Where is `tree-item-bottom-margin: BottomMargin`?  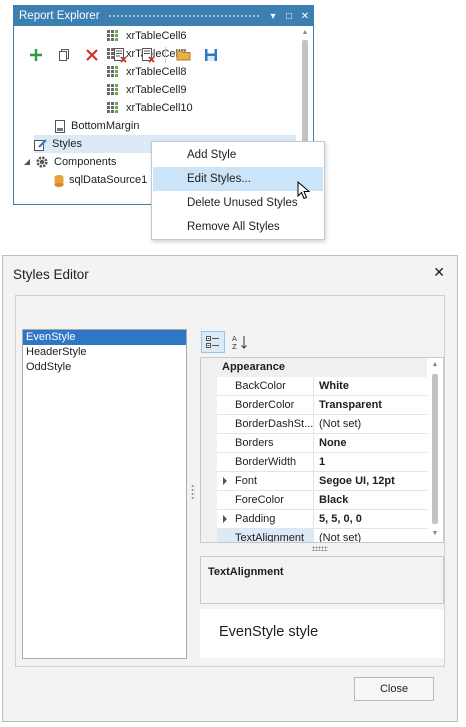 tree-item-bottom-margin: BottomMargin is located at coordinates (96, 126).